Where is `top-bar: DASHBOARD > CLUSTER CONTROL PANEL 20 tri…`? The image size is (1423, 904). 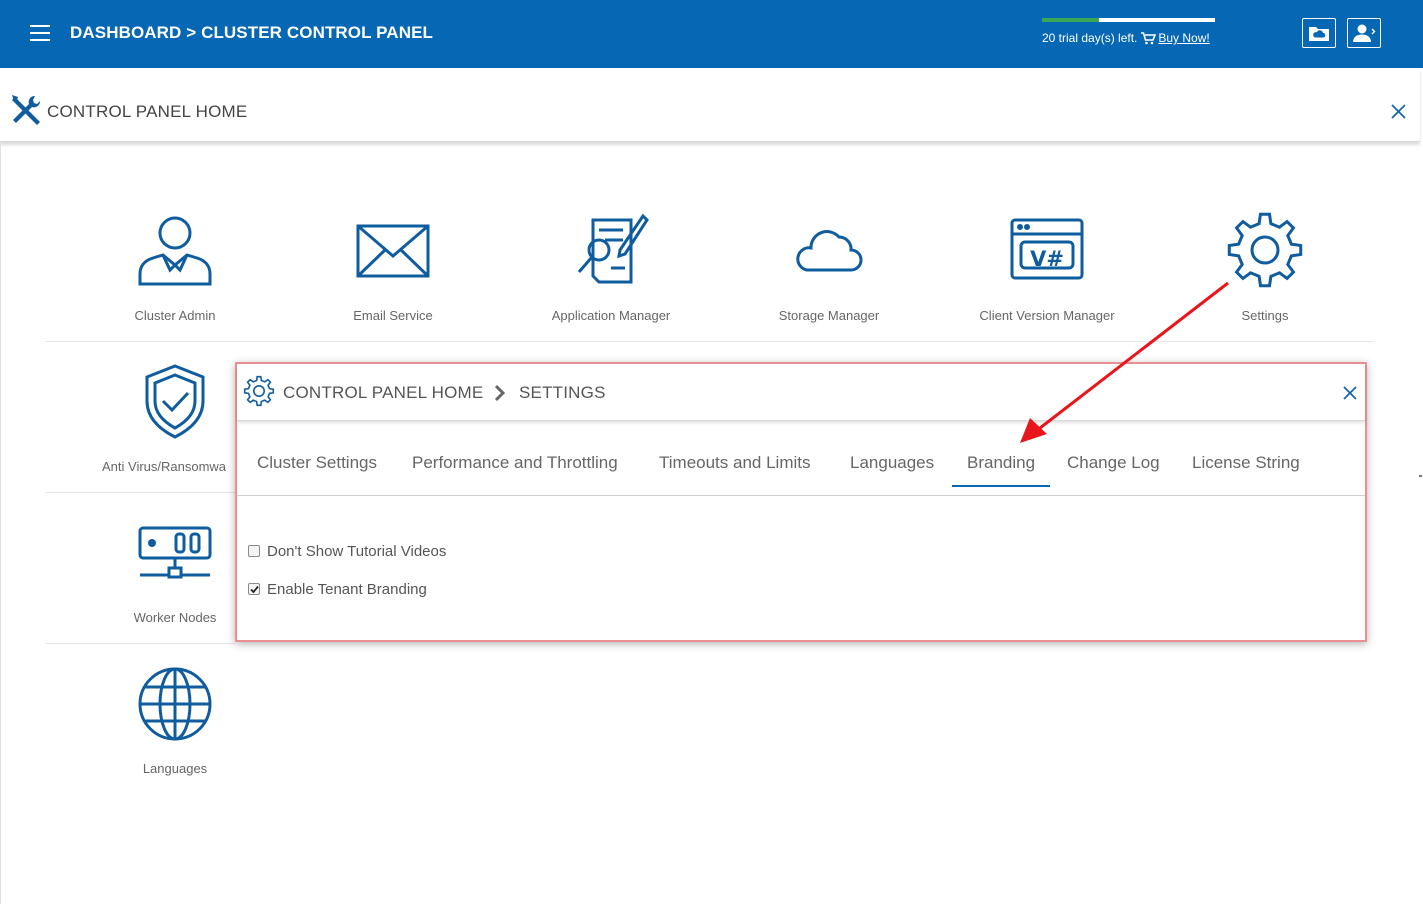
top-bar: DASHBOARD > CLUSTER CONTROL PANEL 20 tri… is located at coordinates (711, 34).